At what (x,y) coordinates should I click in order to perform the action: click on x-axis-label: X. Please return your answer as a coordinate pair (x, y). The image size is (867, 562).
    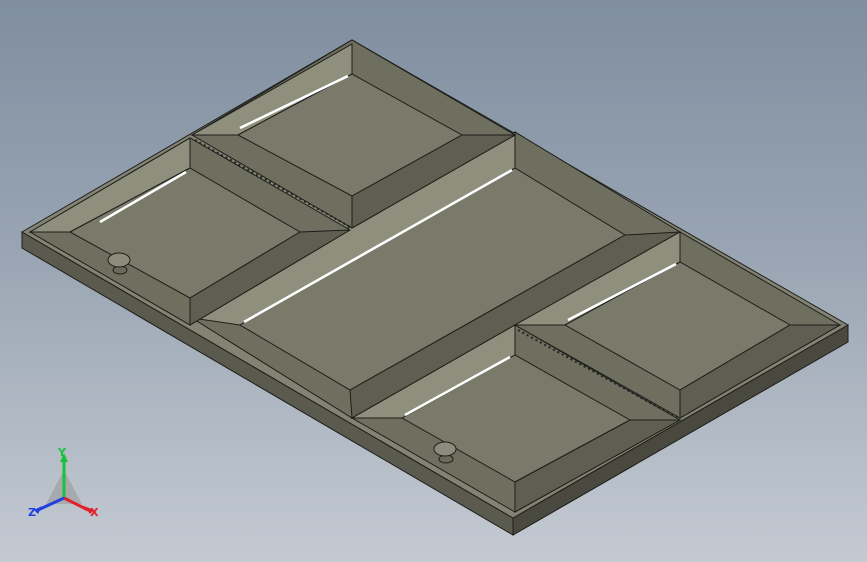
    Looking at the image, I should click on (94, 512).